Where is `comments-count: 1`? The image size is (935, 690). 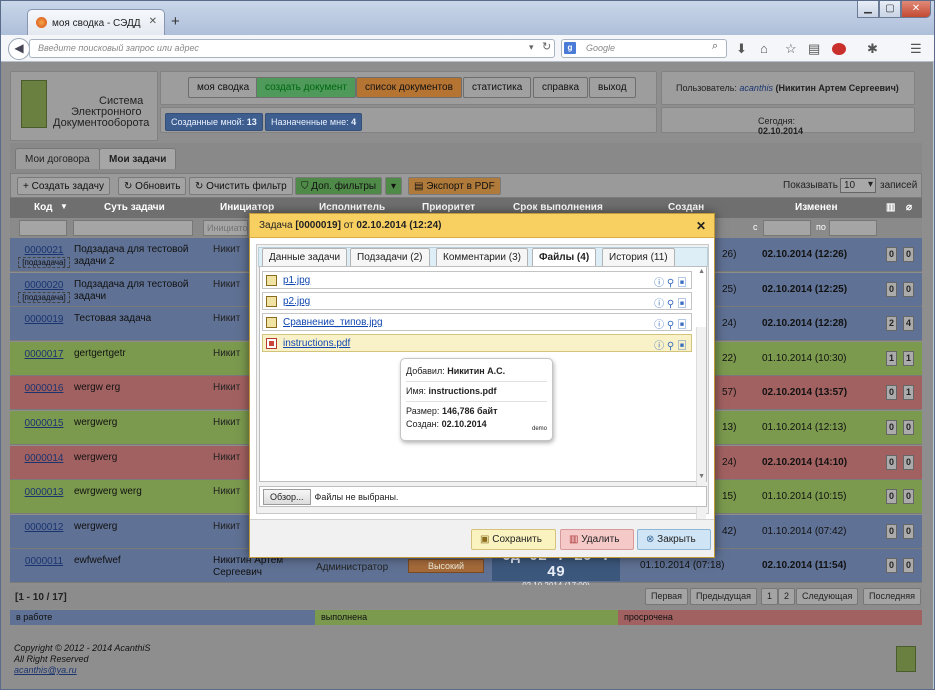
comments-count: 1 is located at coordinates (891, 358).